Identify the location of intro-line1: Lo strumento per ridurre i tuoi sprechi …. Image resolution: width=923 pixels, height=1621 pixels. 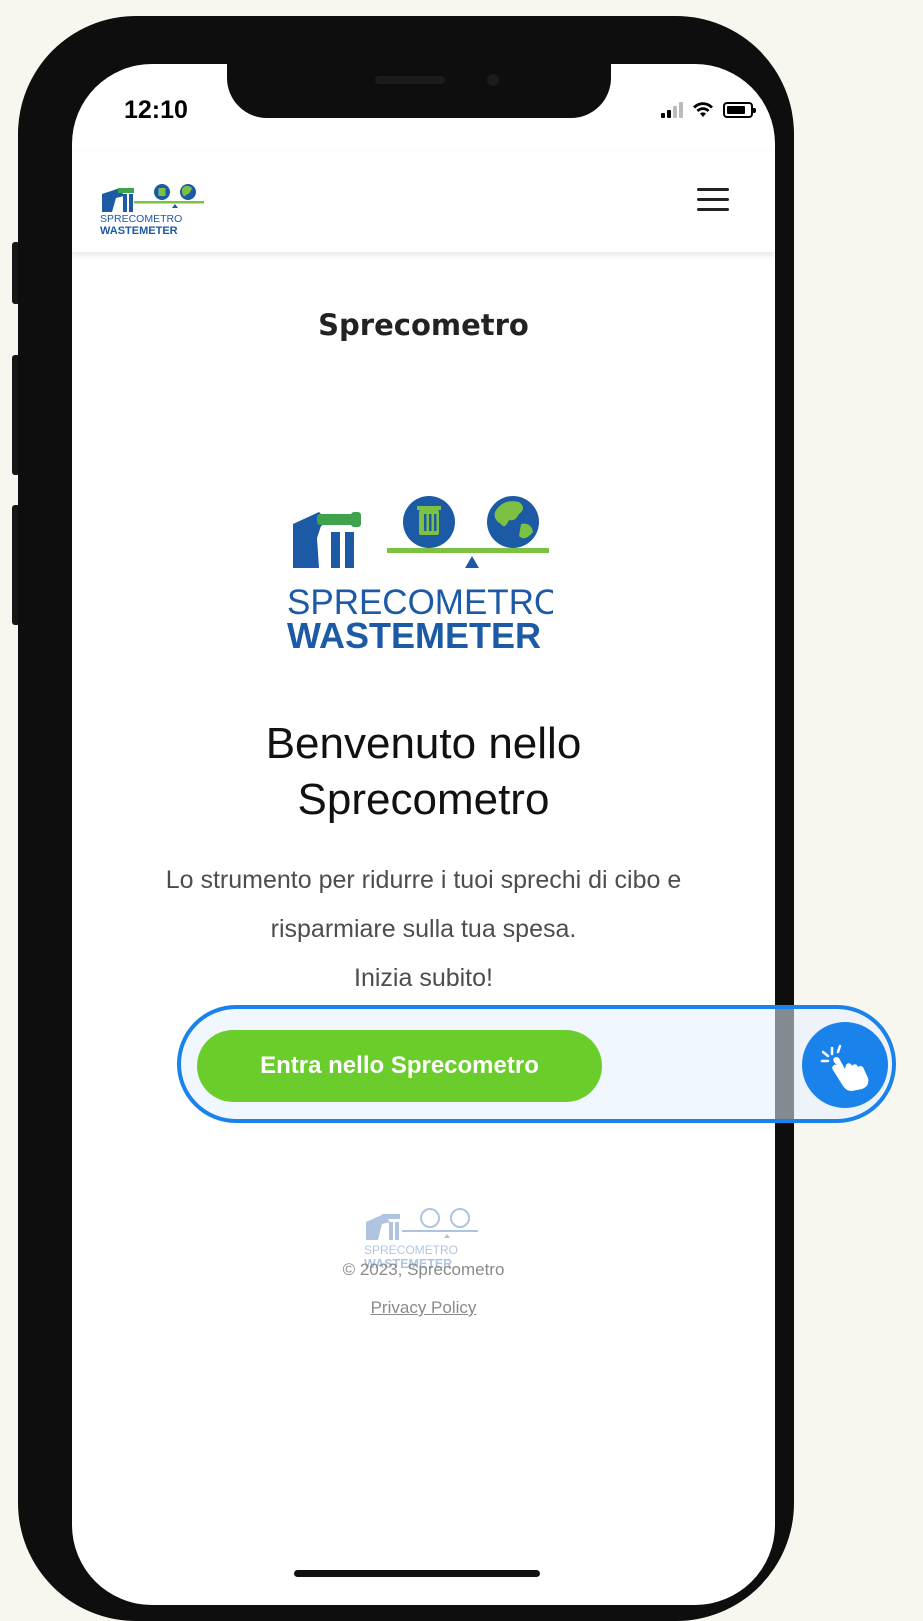
(423, 880).